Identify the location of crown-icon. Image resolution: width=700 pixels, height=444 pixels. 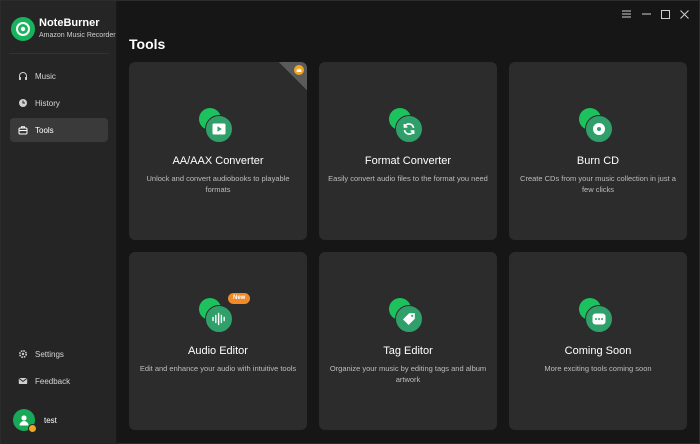
(299, 70).